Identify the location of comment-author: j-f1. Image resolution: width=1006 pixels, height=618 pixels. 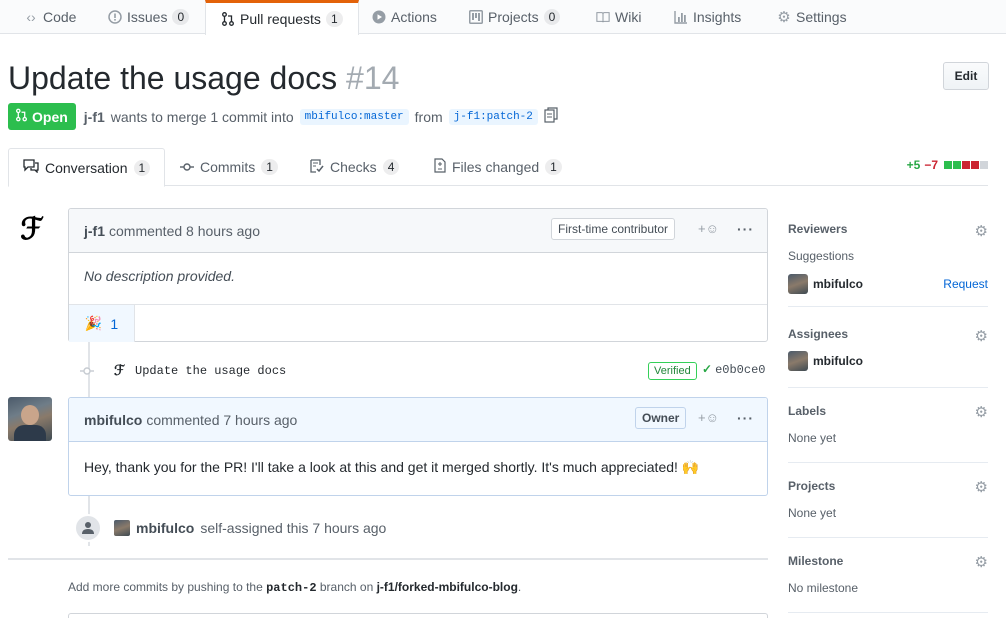
(94, 231).